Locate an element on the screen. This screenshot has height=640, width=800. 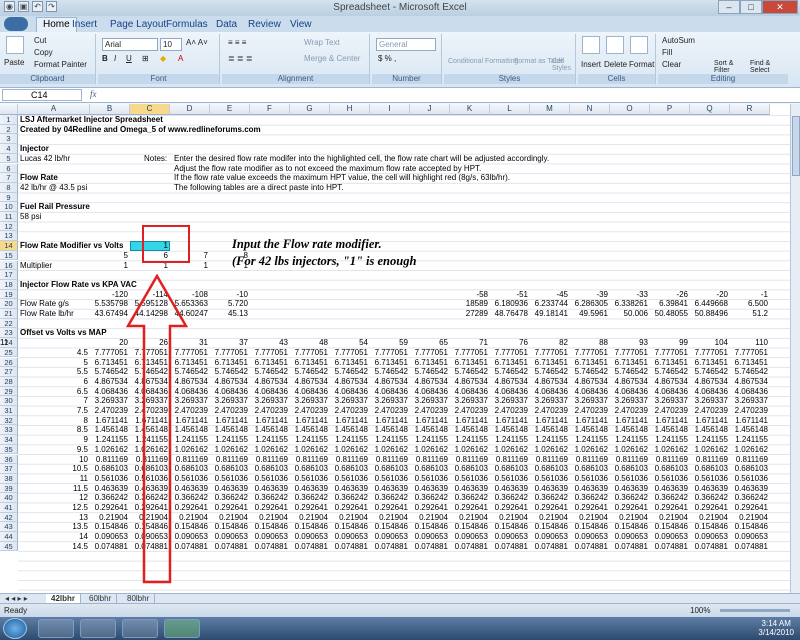
start-button is located at coordinates (15, 628).